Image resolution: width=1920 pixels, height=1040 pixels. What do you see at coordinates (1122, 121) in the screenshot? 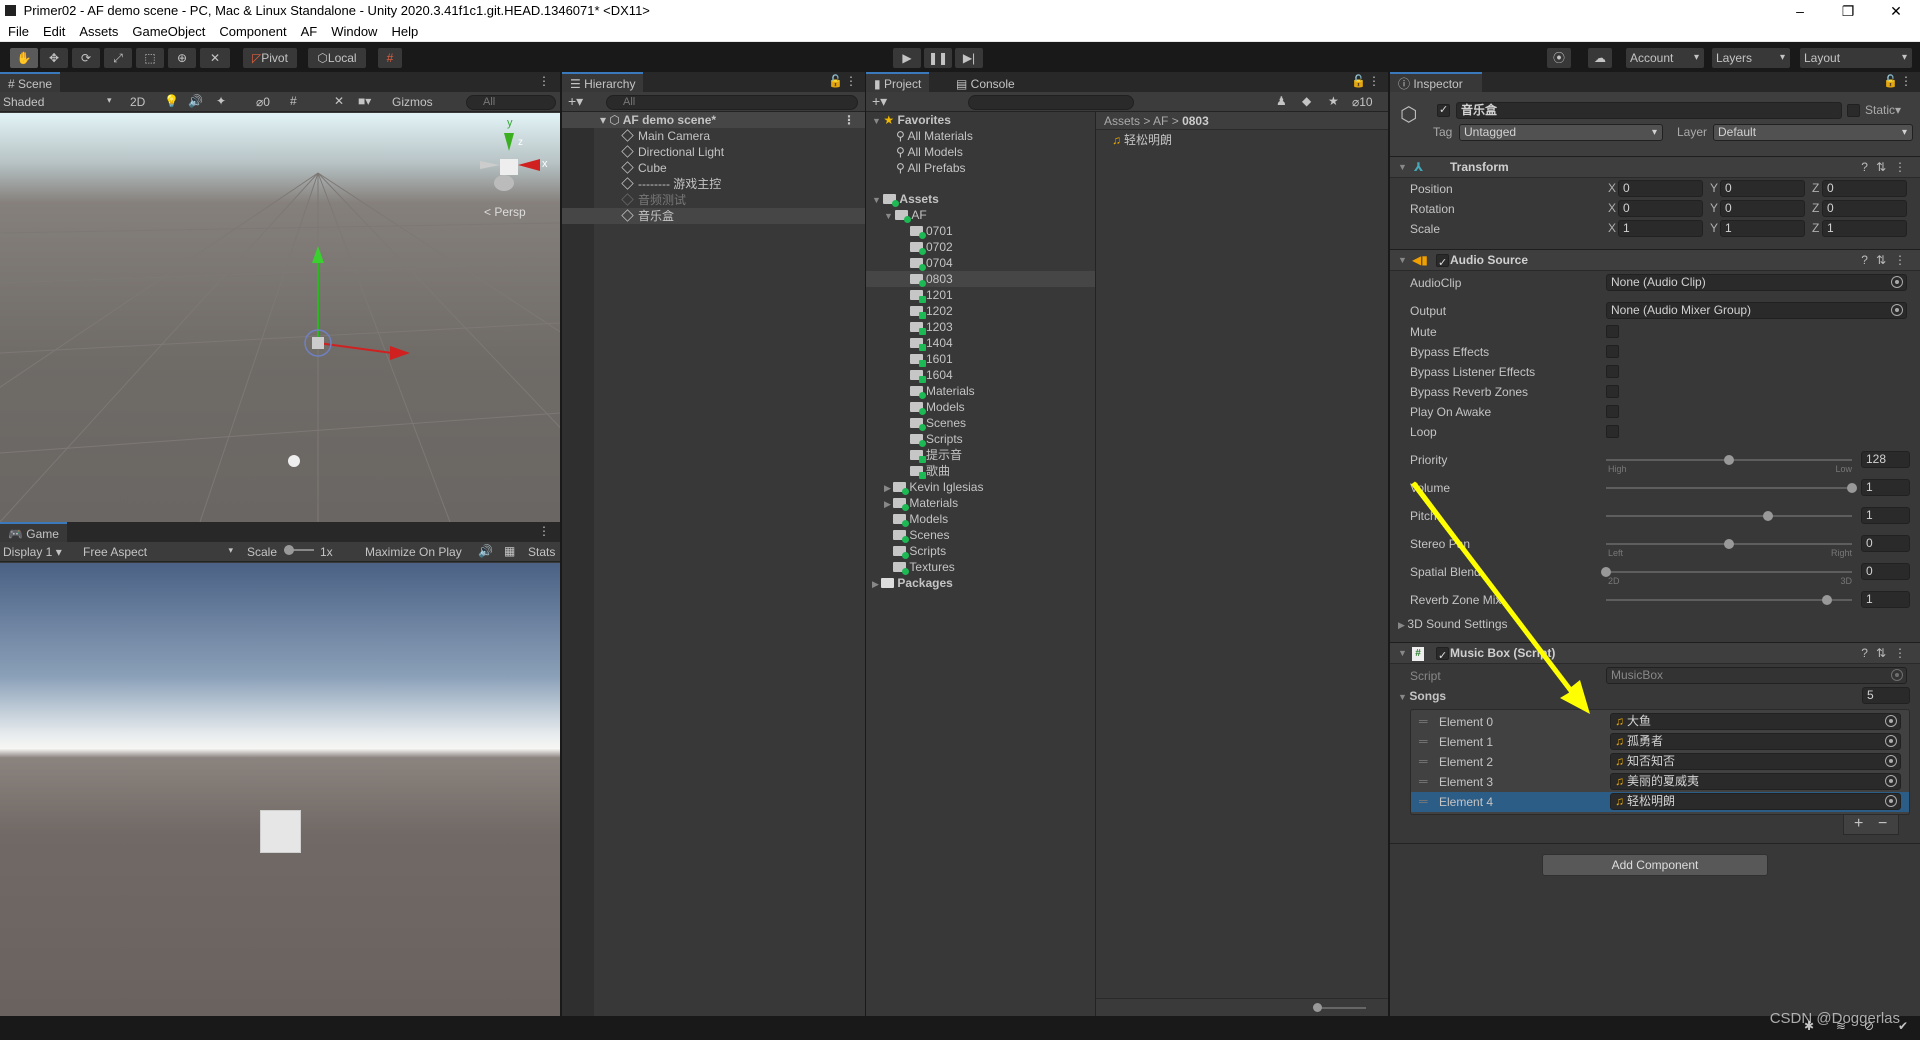
I see `breadcrumb-assets: Assets` at bounding box center [1122, 121].